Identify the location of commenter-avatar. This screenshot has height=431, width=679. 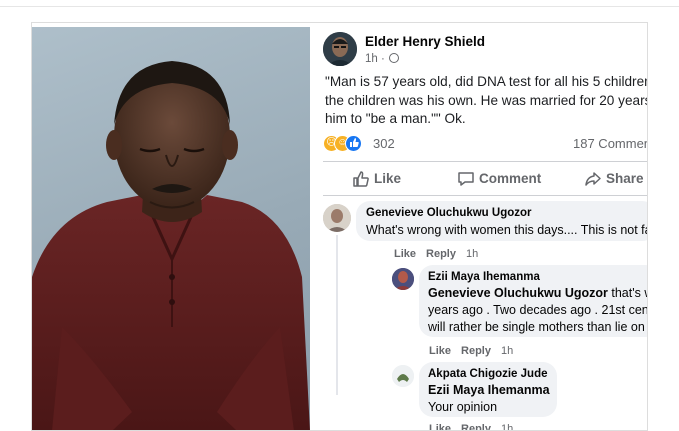
(337, 218).